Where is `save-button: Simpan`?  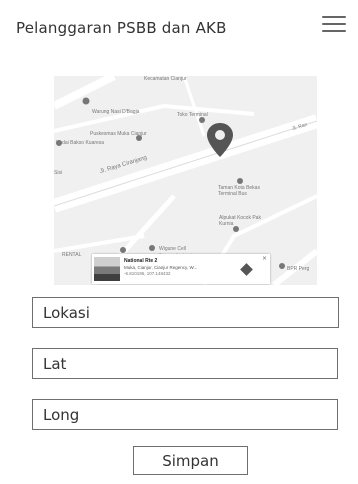 save-button: Simpan is located at coordinates (190, 460).